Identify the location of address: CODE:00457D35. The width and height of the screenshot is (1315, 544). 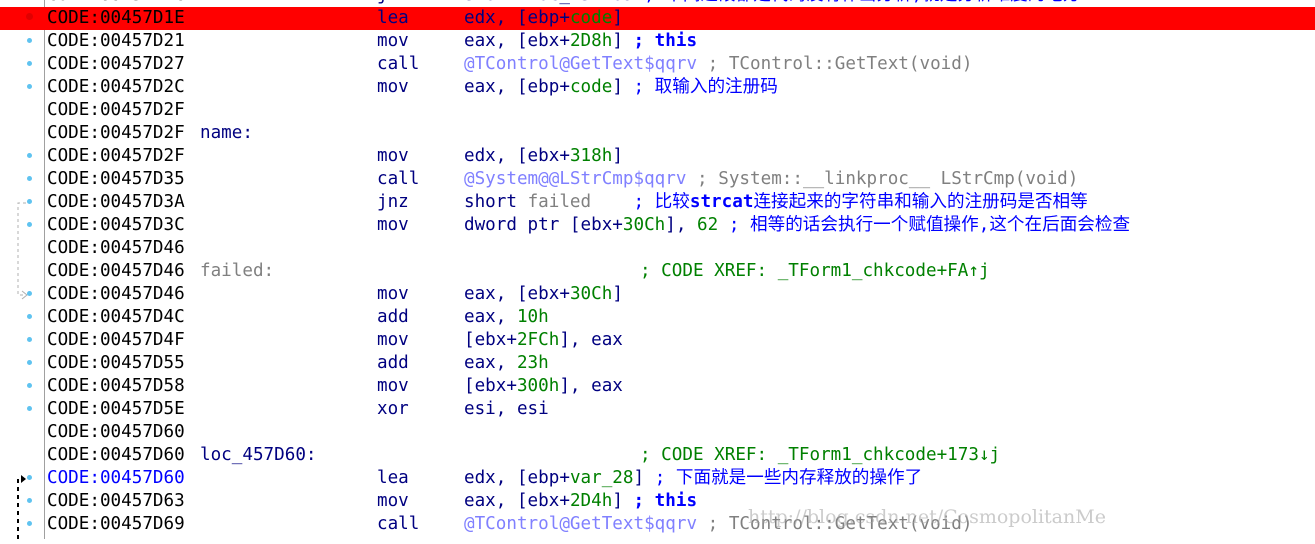
(116, 179).